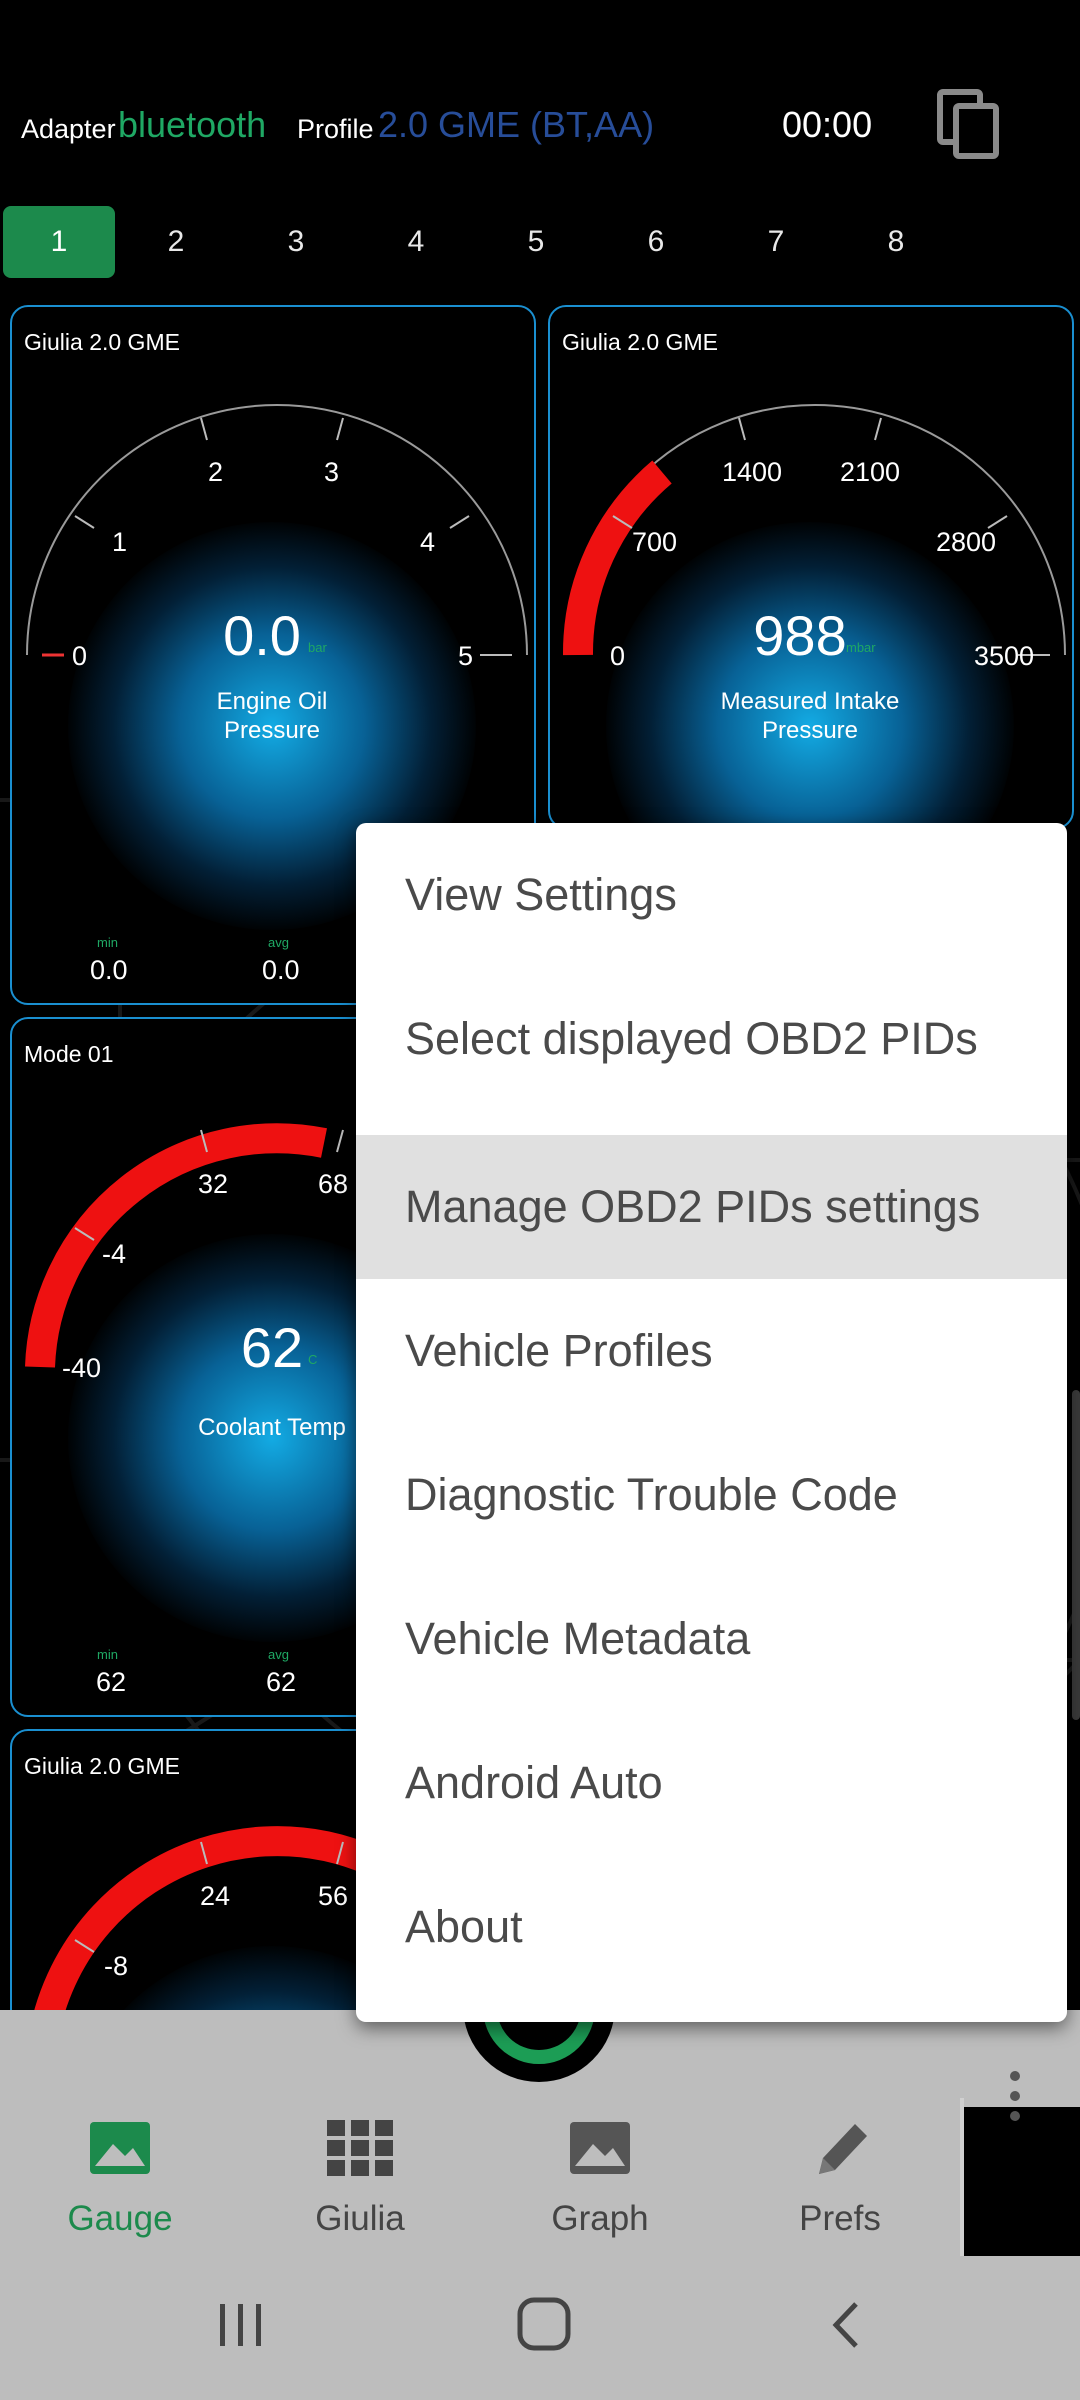  I want to click on adapter-label: Adapter, so click(68, 129).